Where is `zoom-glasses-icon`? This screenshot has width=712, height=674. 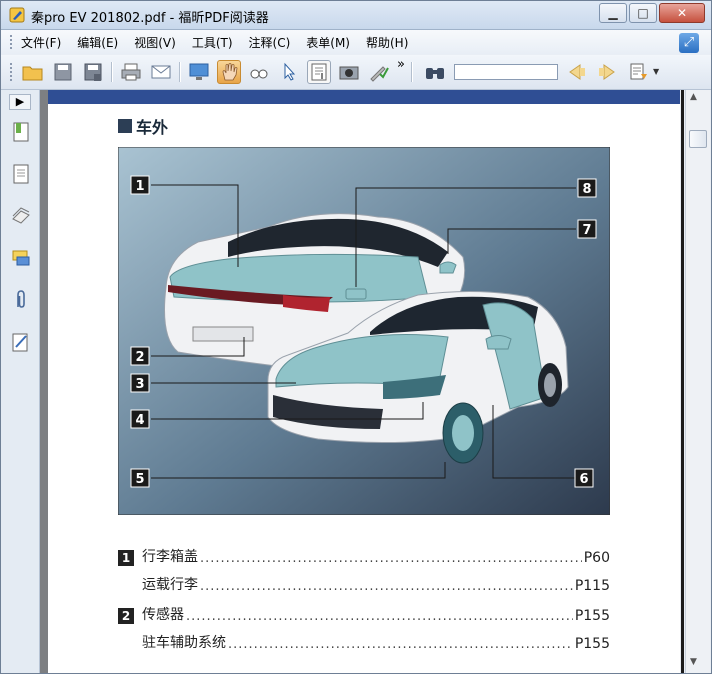 zoom-glasses-icon is located at coordinates (259, 72).